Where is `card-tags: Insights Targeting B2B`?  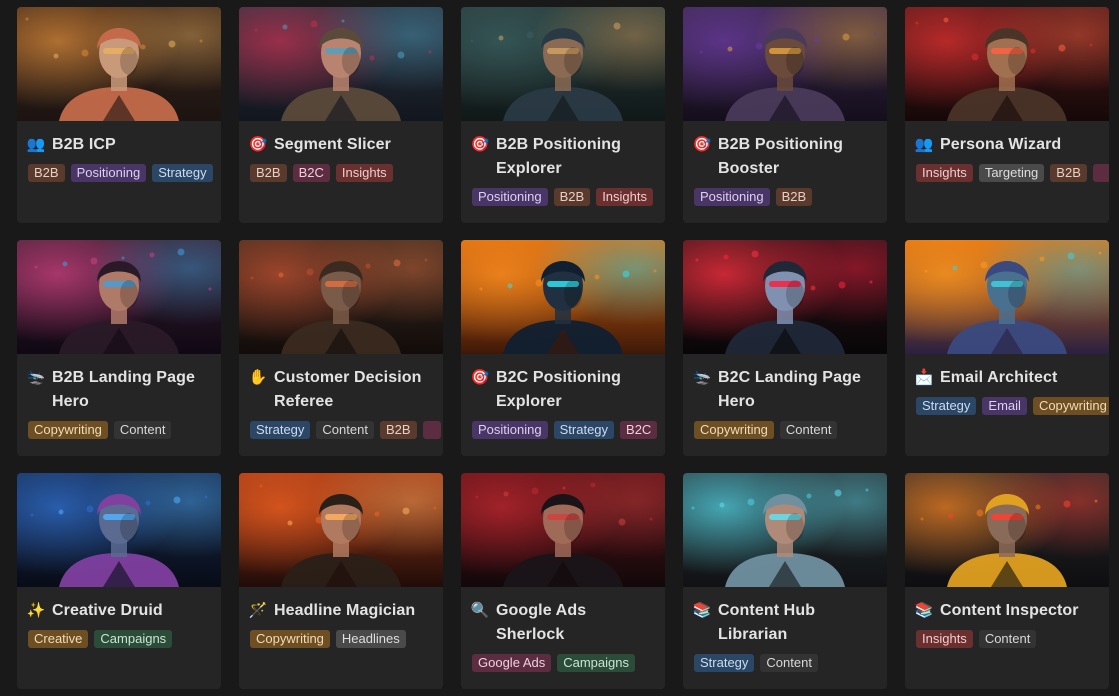 card-tags: Insights Targeting B2B is located at coordinates (1012, 173).